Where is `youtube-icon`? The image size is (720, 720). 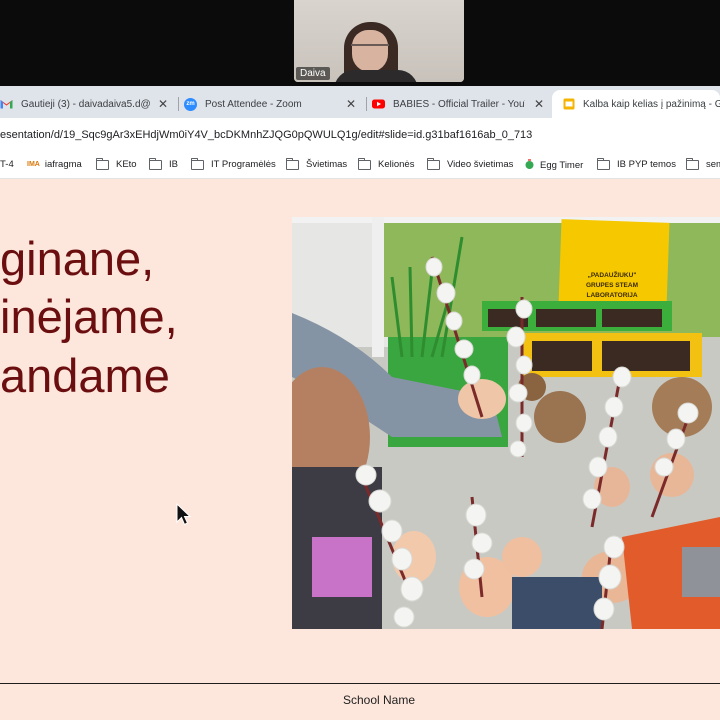
youtube-icon is located at coordinates (378, 104).